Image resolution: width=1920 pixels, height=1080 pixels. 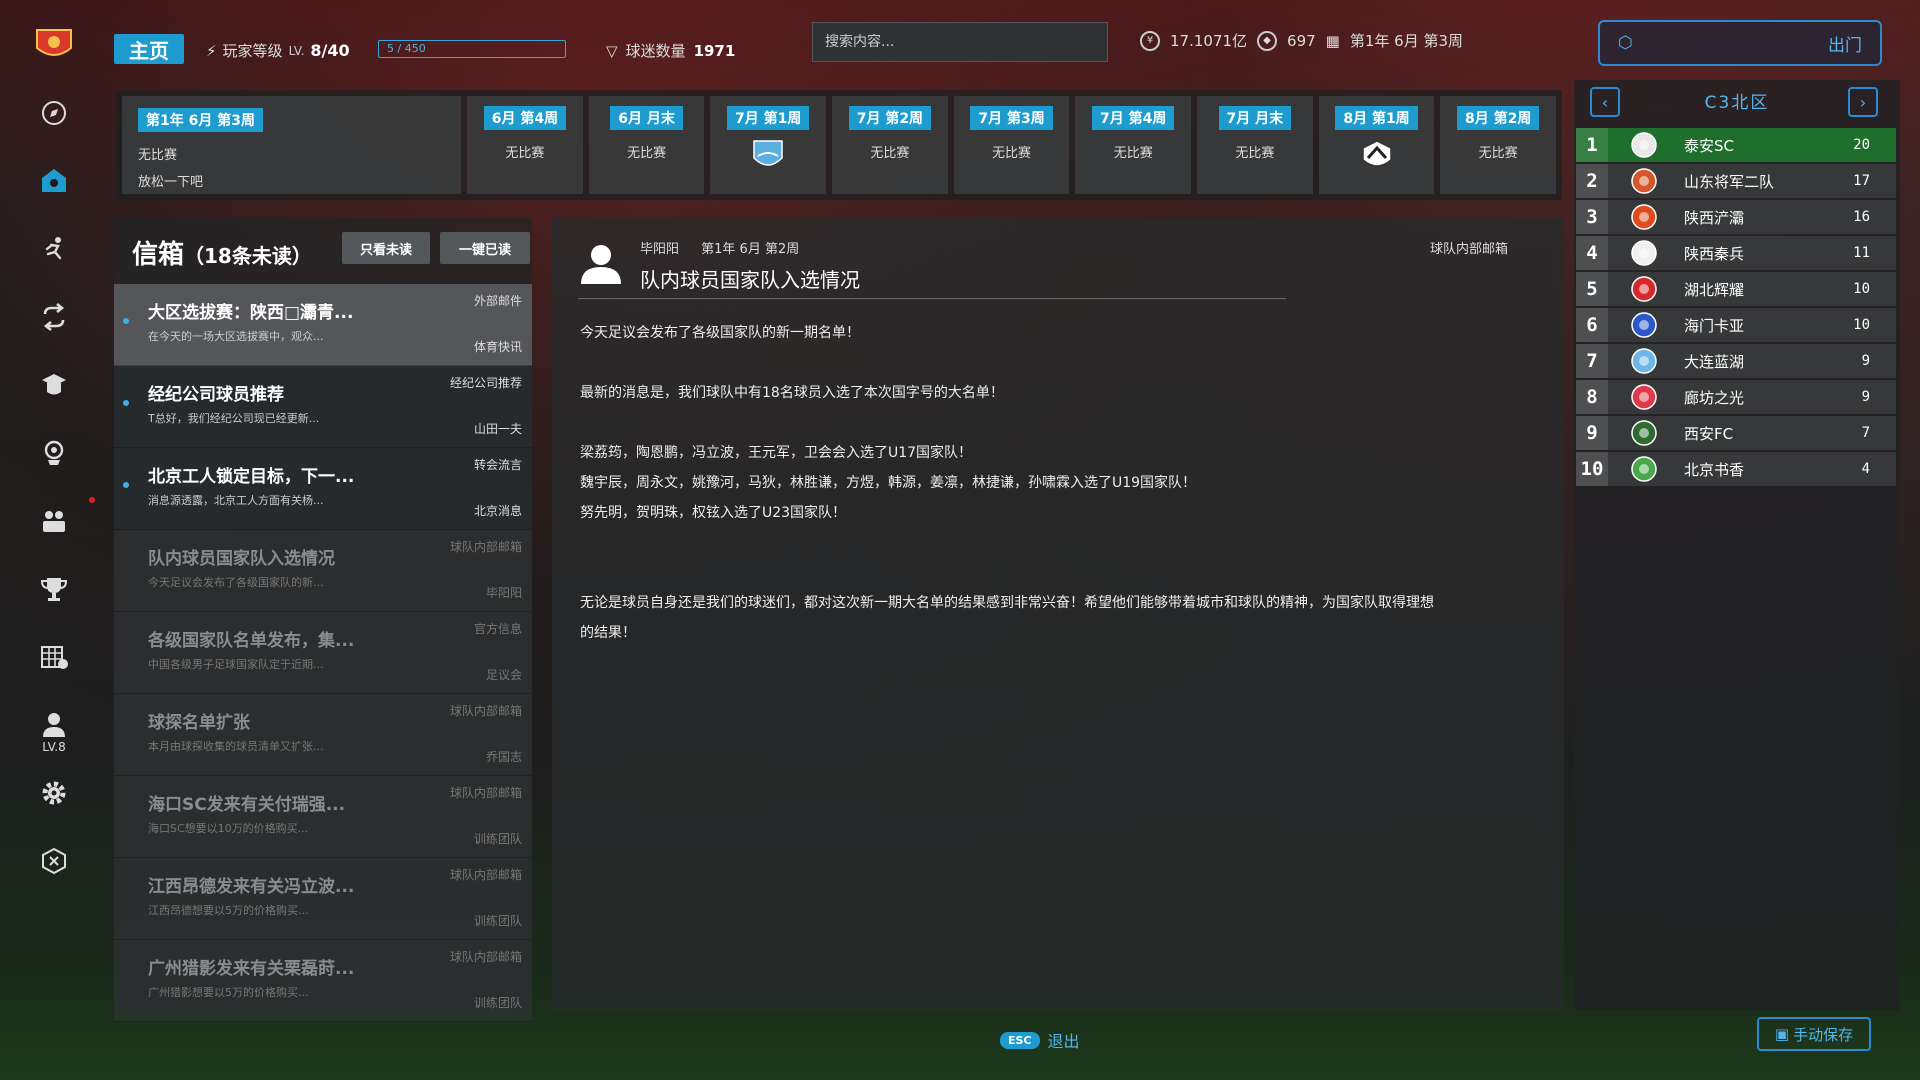 What do you see at coordinates (932, 298) in the screenshot?
I see `divider` at bounding box center [932, 298].